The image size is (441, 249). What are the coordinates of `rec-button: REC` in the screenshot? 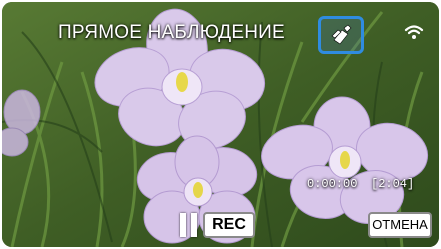 It's located at (229, 225).